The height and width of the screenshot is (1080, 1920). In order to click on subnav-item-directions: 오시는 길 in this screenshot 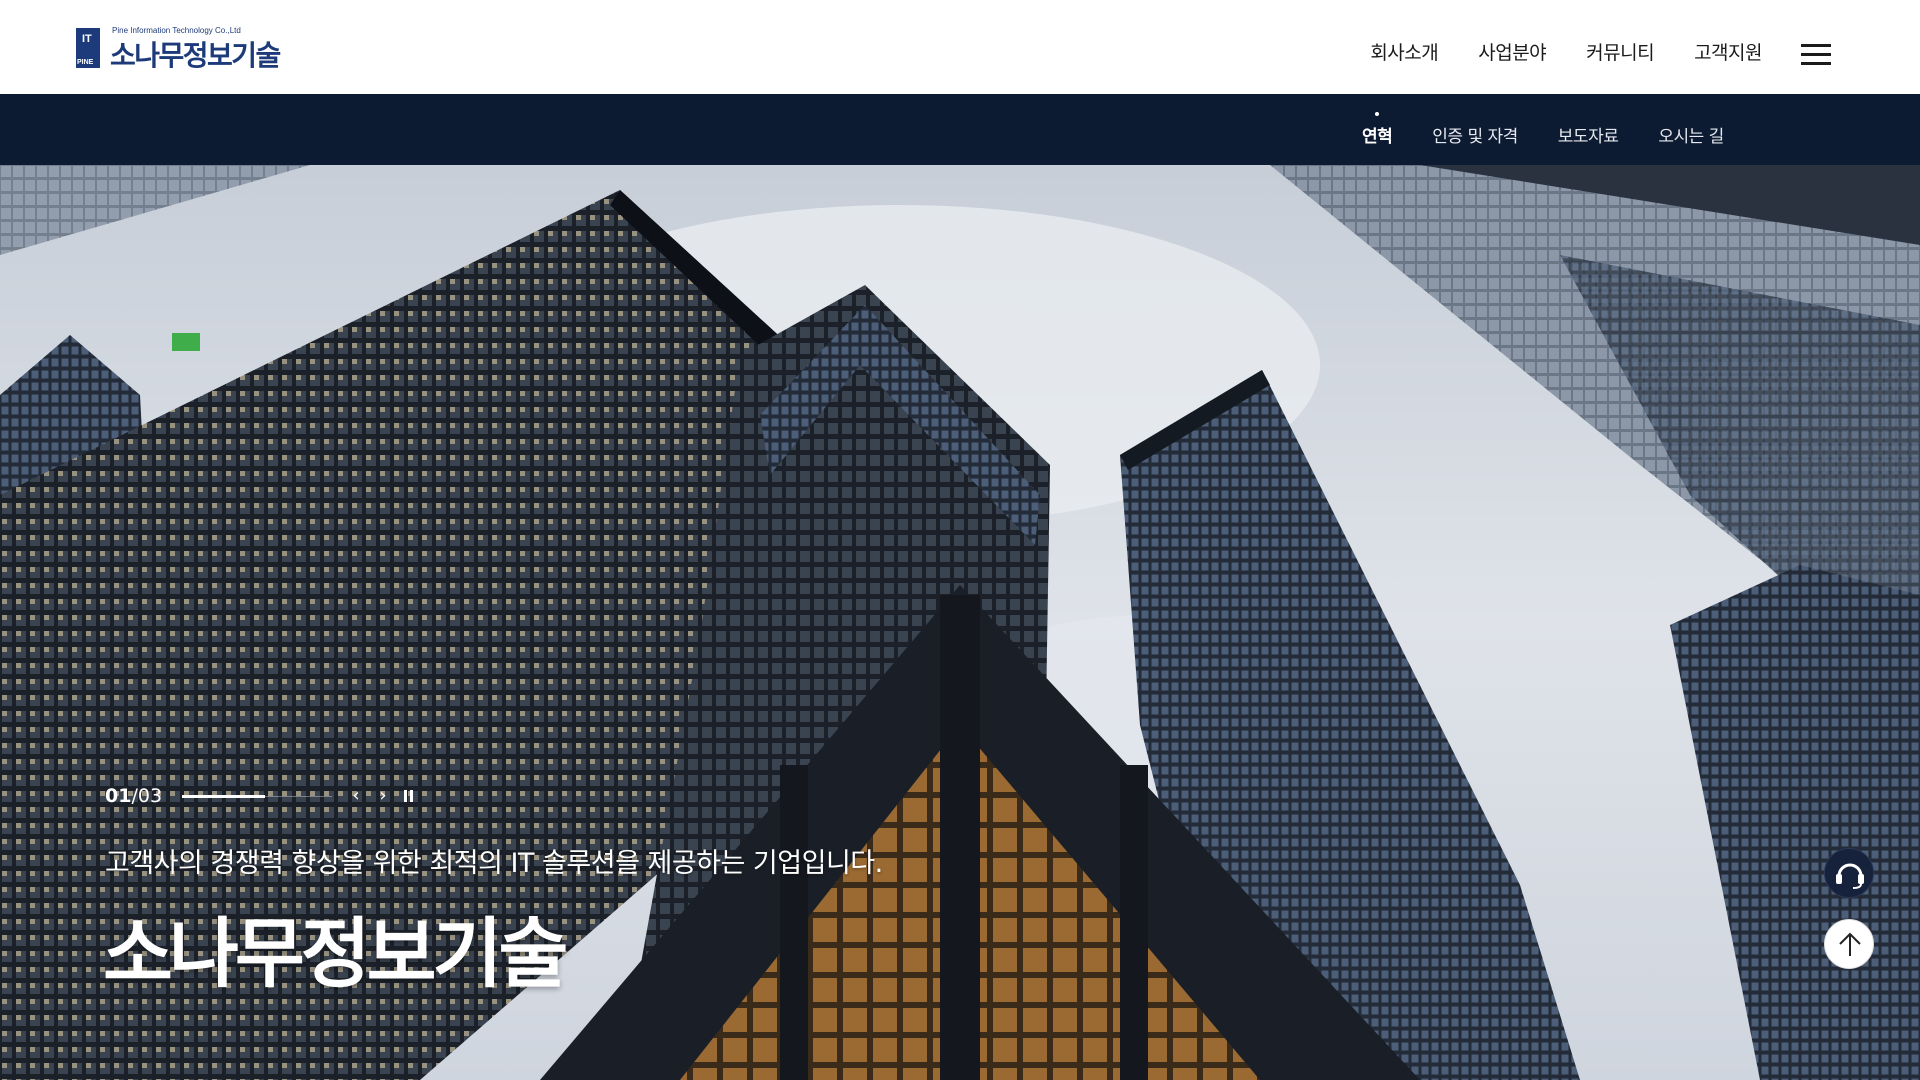, I will do `click(1691, 134)`.